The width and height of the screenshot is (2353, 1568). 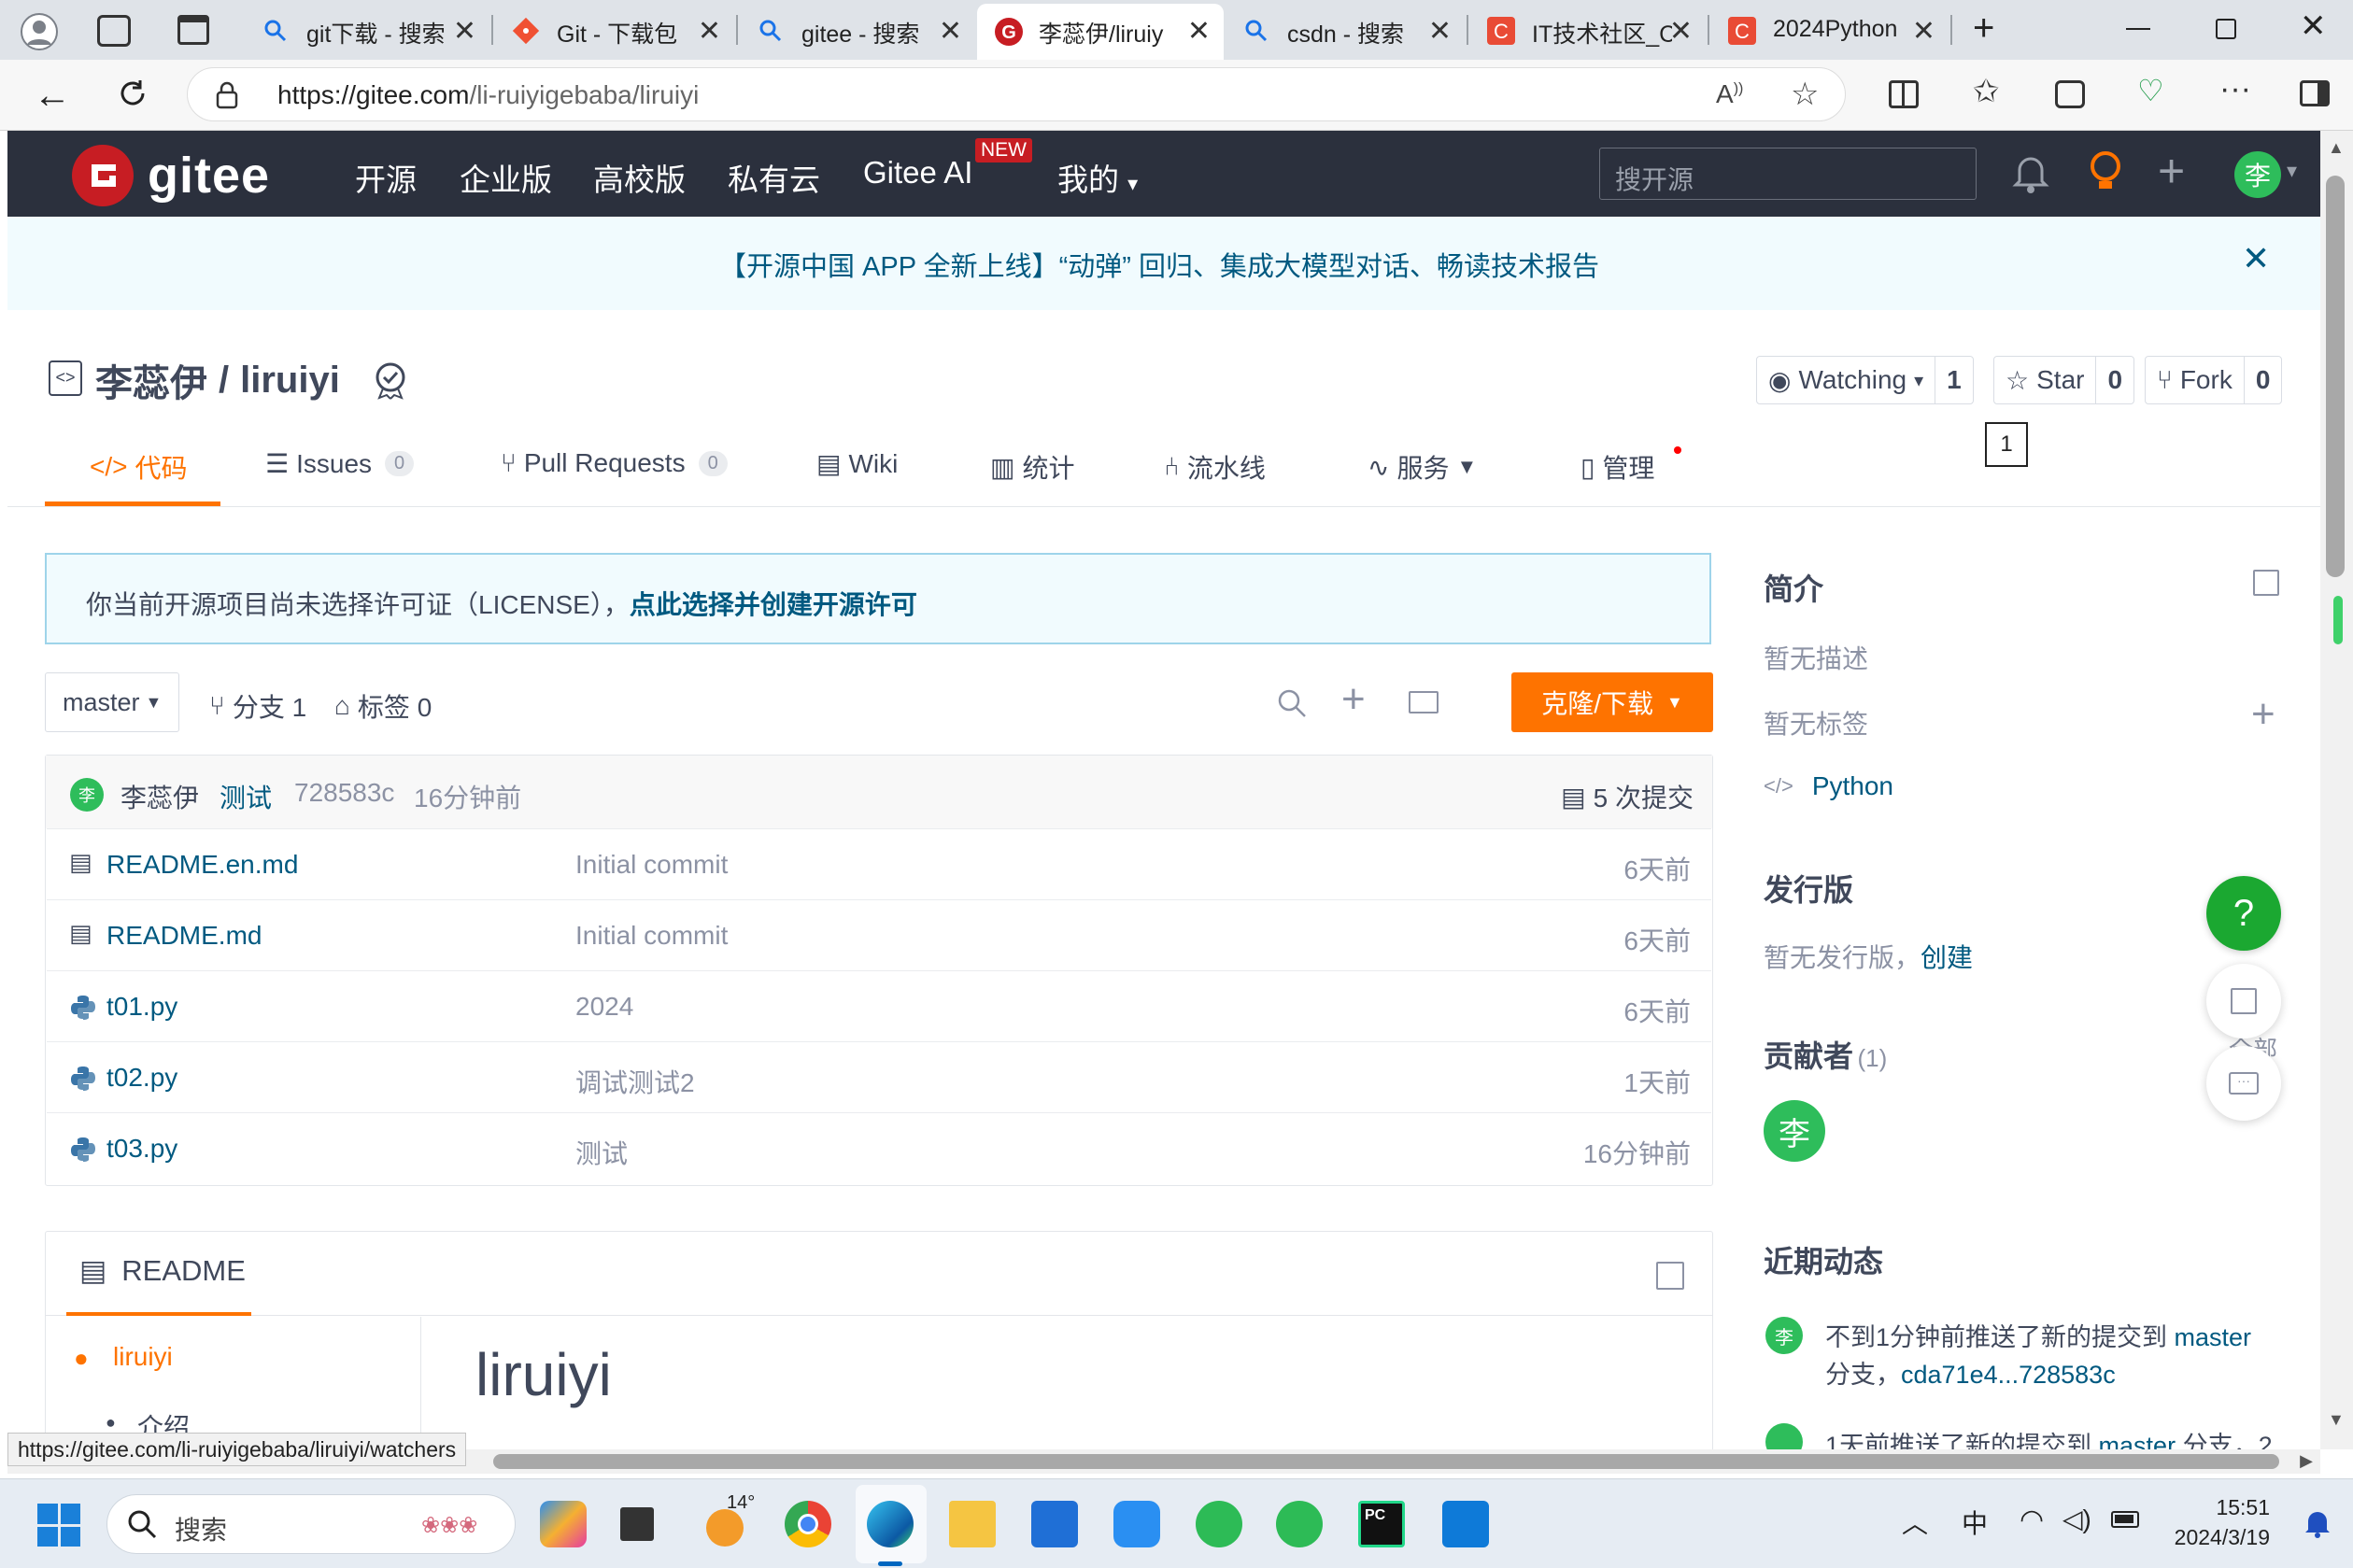 I want to click on license-link: 点此选择并创建开源许可, so click(x=773, y=604).